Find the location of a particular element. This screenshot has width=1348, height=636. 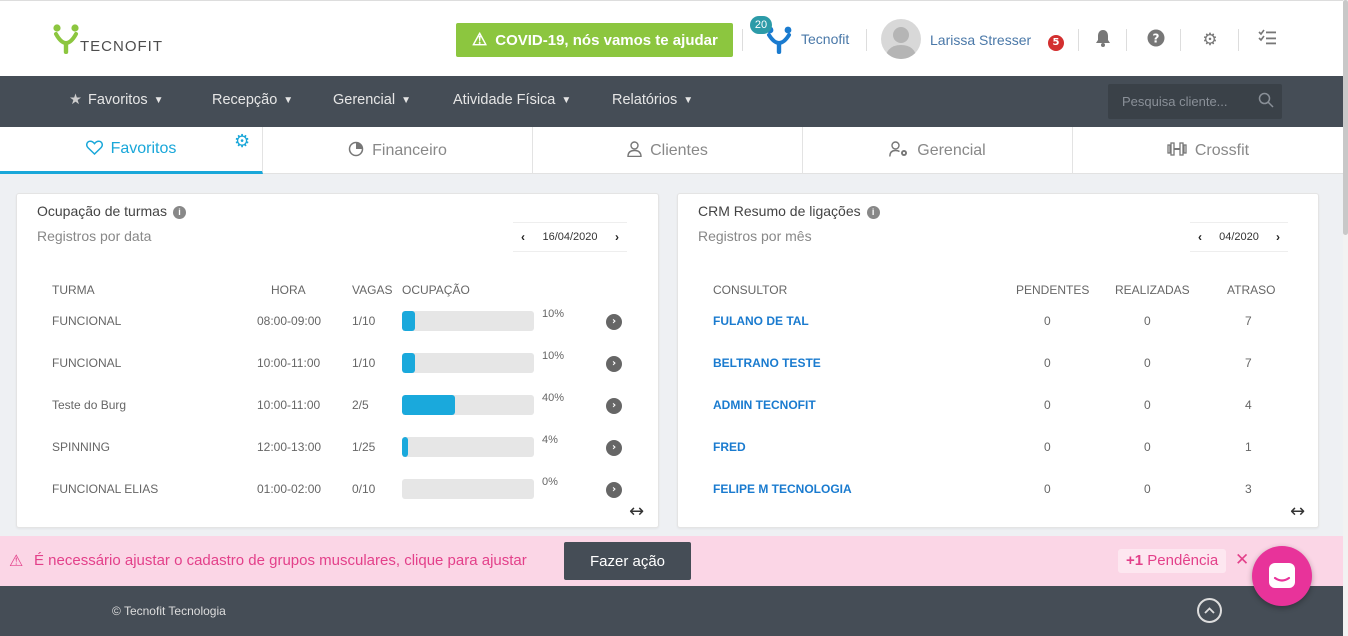

nav-item-favoritos: ★ Favoritos ▼ is located at coordinates (116, 100).